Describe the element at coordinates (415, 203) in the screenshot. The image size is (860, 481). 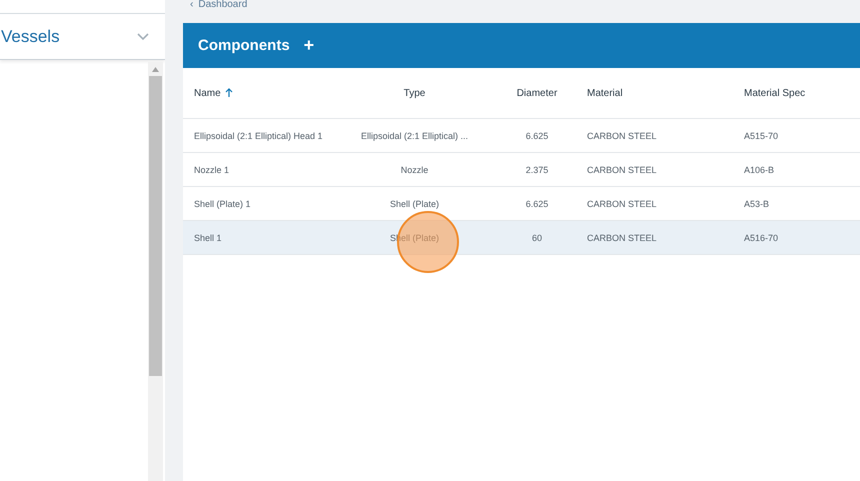
I see `table-cell: Shell (Plate)` at that location.